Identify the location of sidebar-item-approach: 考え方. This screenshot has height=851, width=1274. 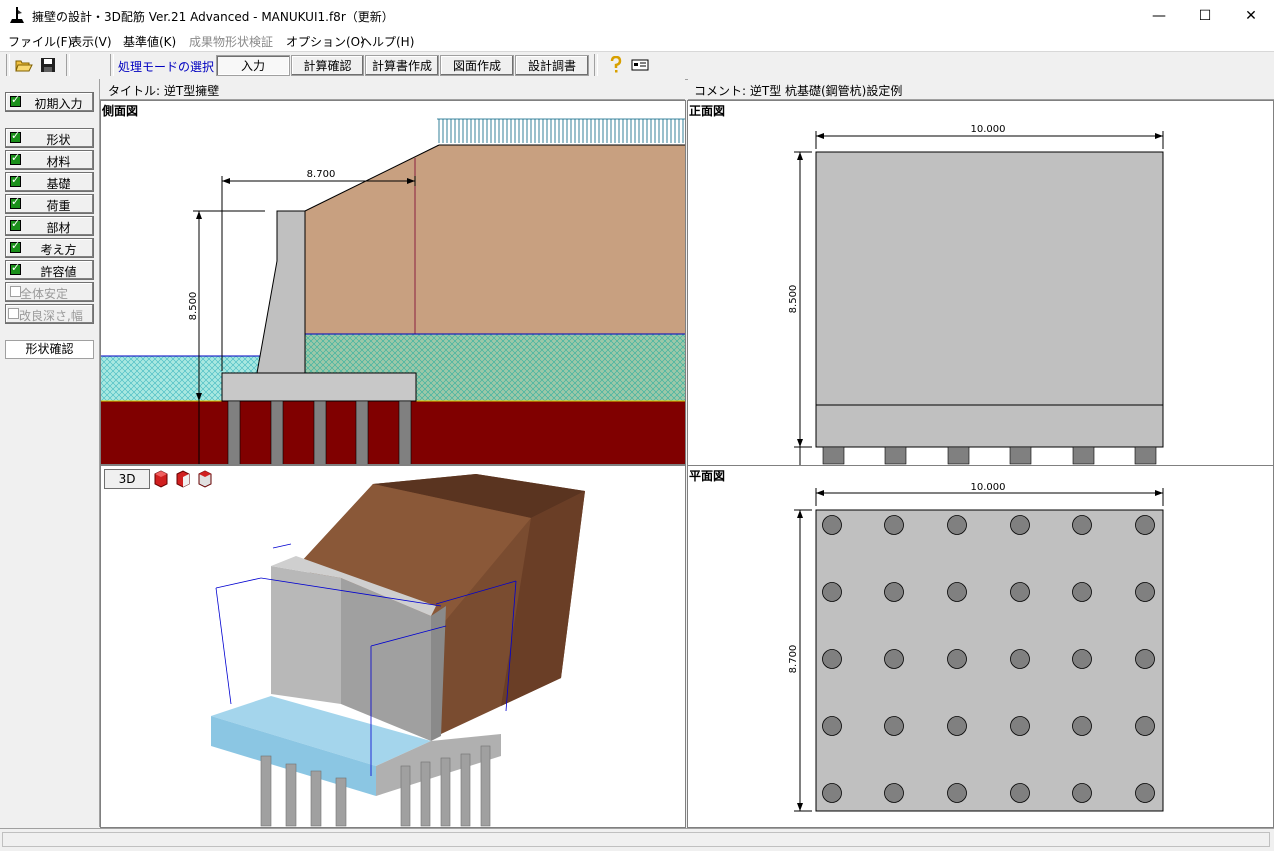
(49, 248).